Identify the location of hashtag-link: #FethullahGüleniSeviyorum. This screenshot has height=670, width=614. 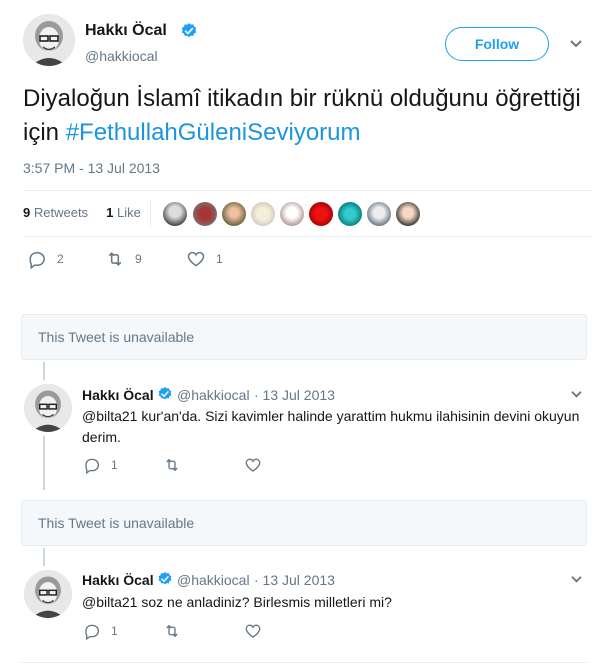
(213, 132).